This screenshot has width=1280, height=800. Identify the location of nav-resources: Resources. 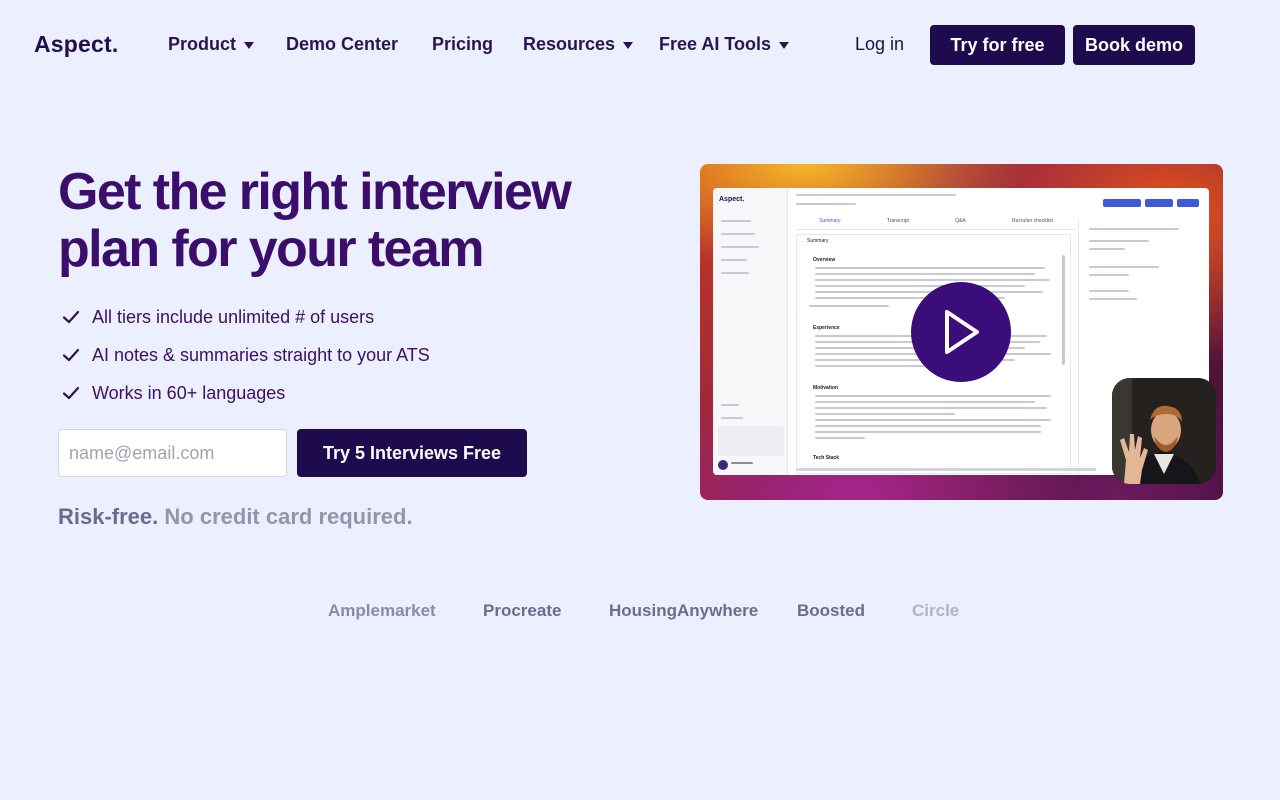
(578, 44).